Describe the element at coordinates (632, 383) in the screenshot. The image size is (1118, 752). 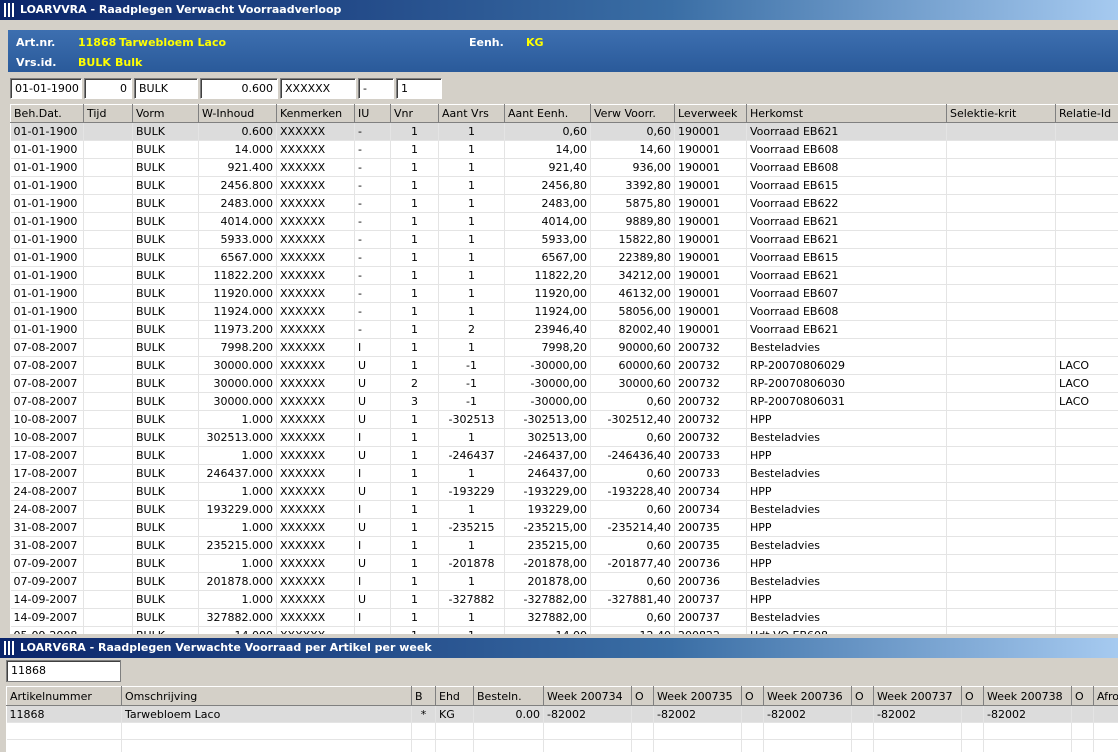
I see `col-verw-voorr-cell: 30000,60` at that location.